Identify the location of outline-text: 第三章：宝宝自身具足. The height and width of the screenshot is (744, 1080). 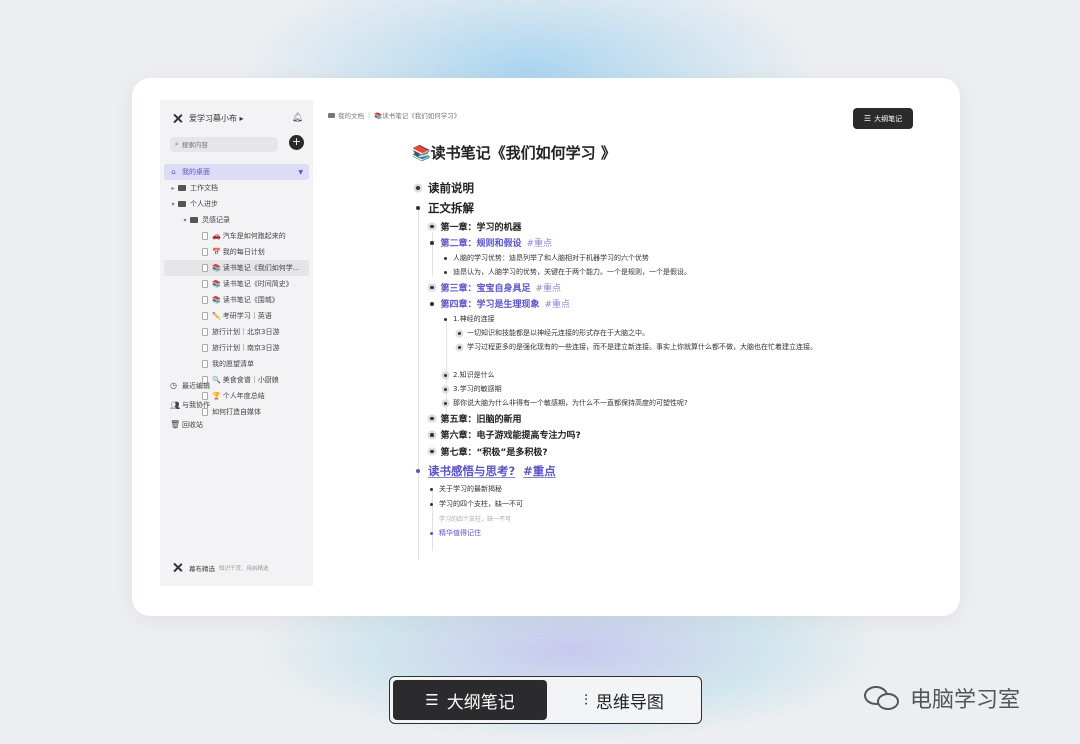
(486, 287).